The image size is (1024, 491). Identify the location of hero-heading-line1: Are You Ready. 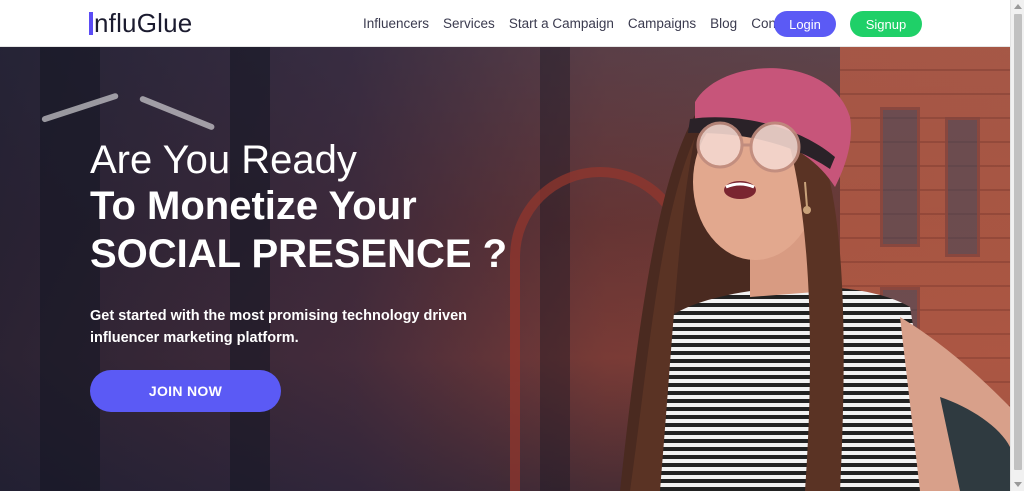
(223, 160).